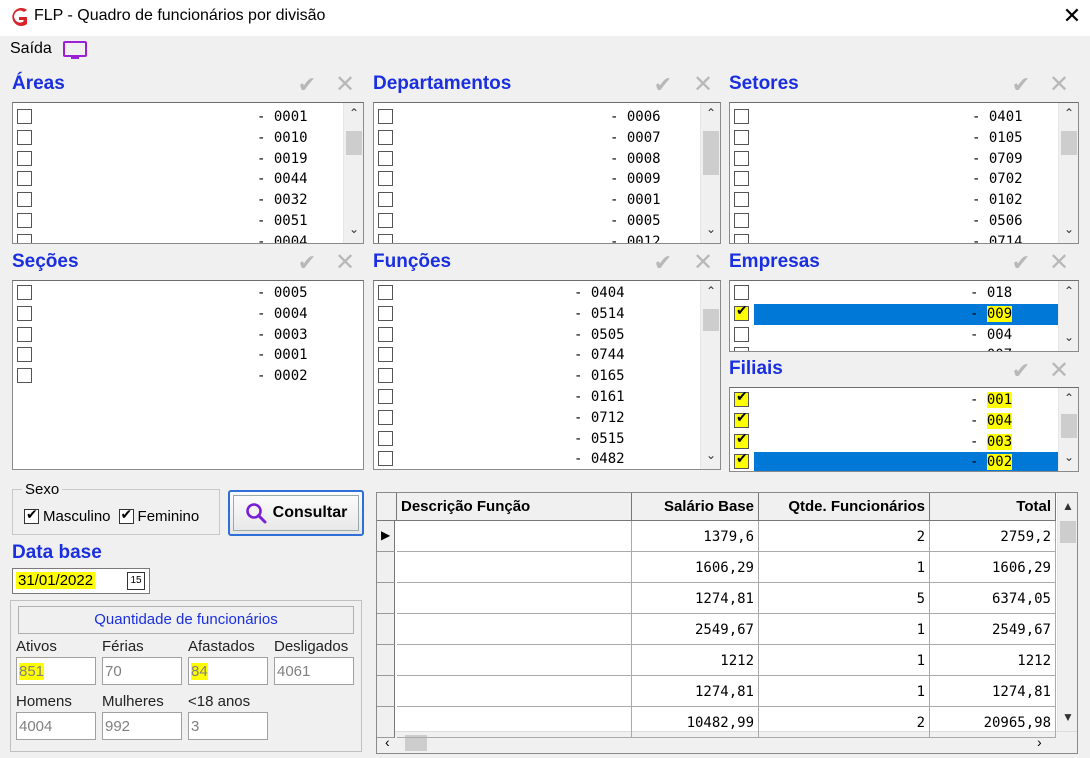 The height and width of the screenshot is (758, 1090). I want to click on filiais-vscroll: ⌃ ⌄, so click(1068, 429).